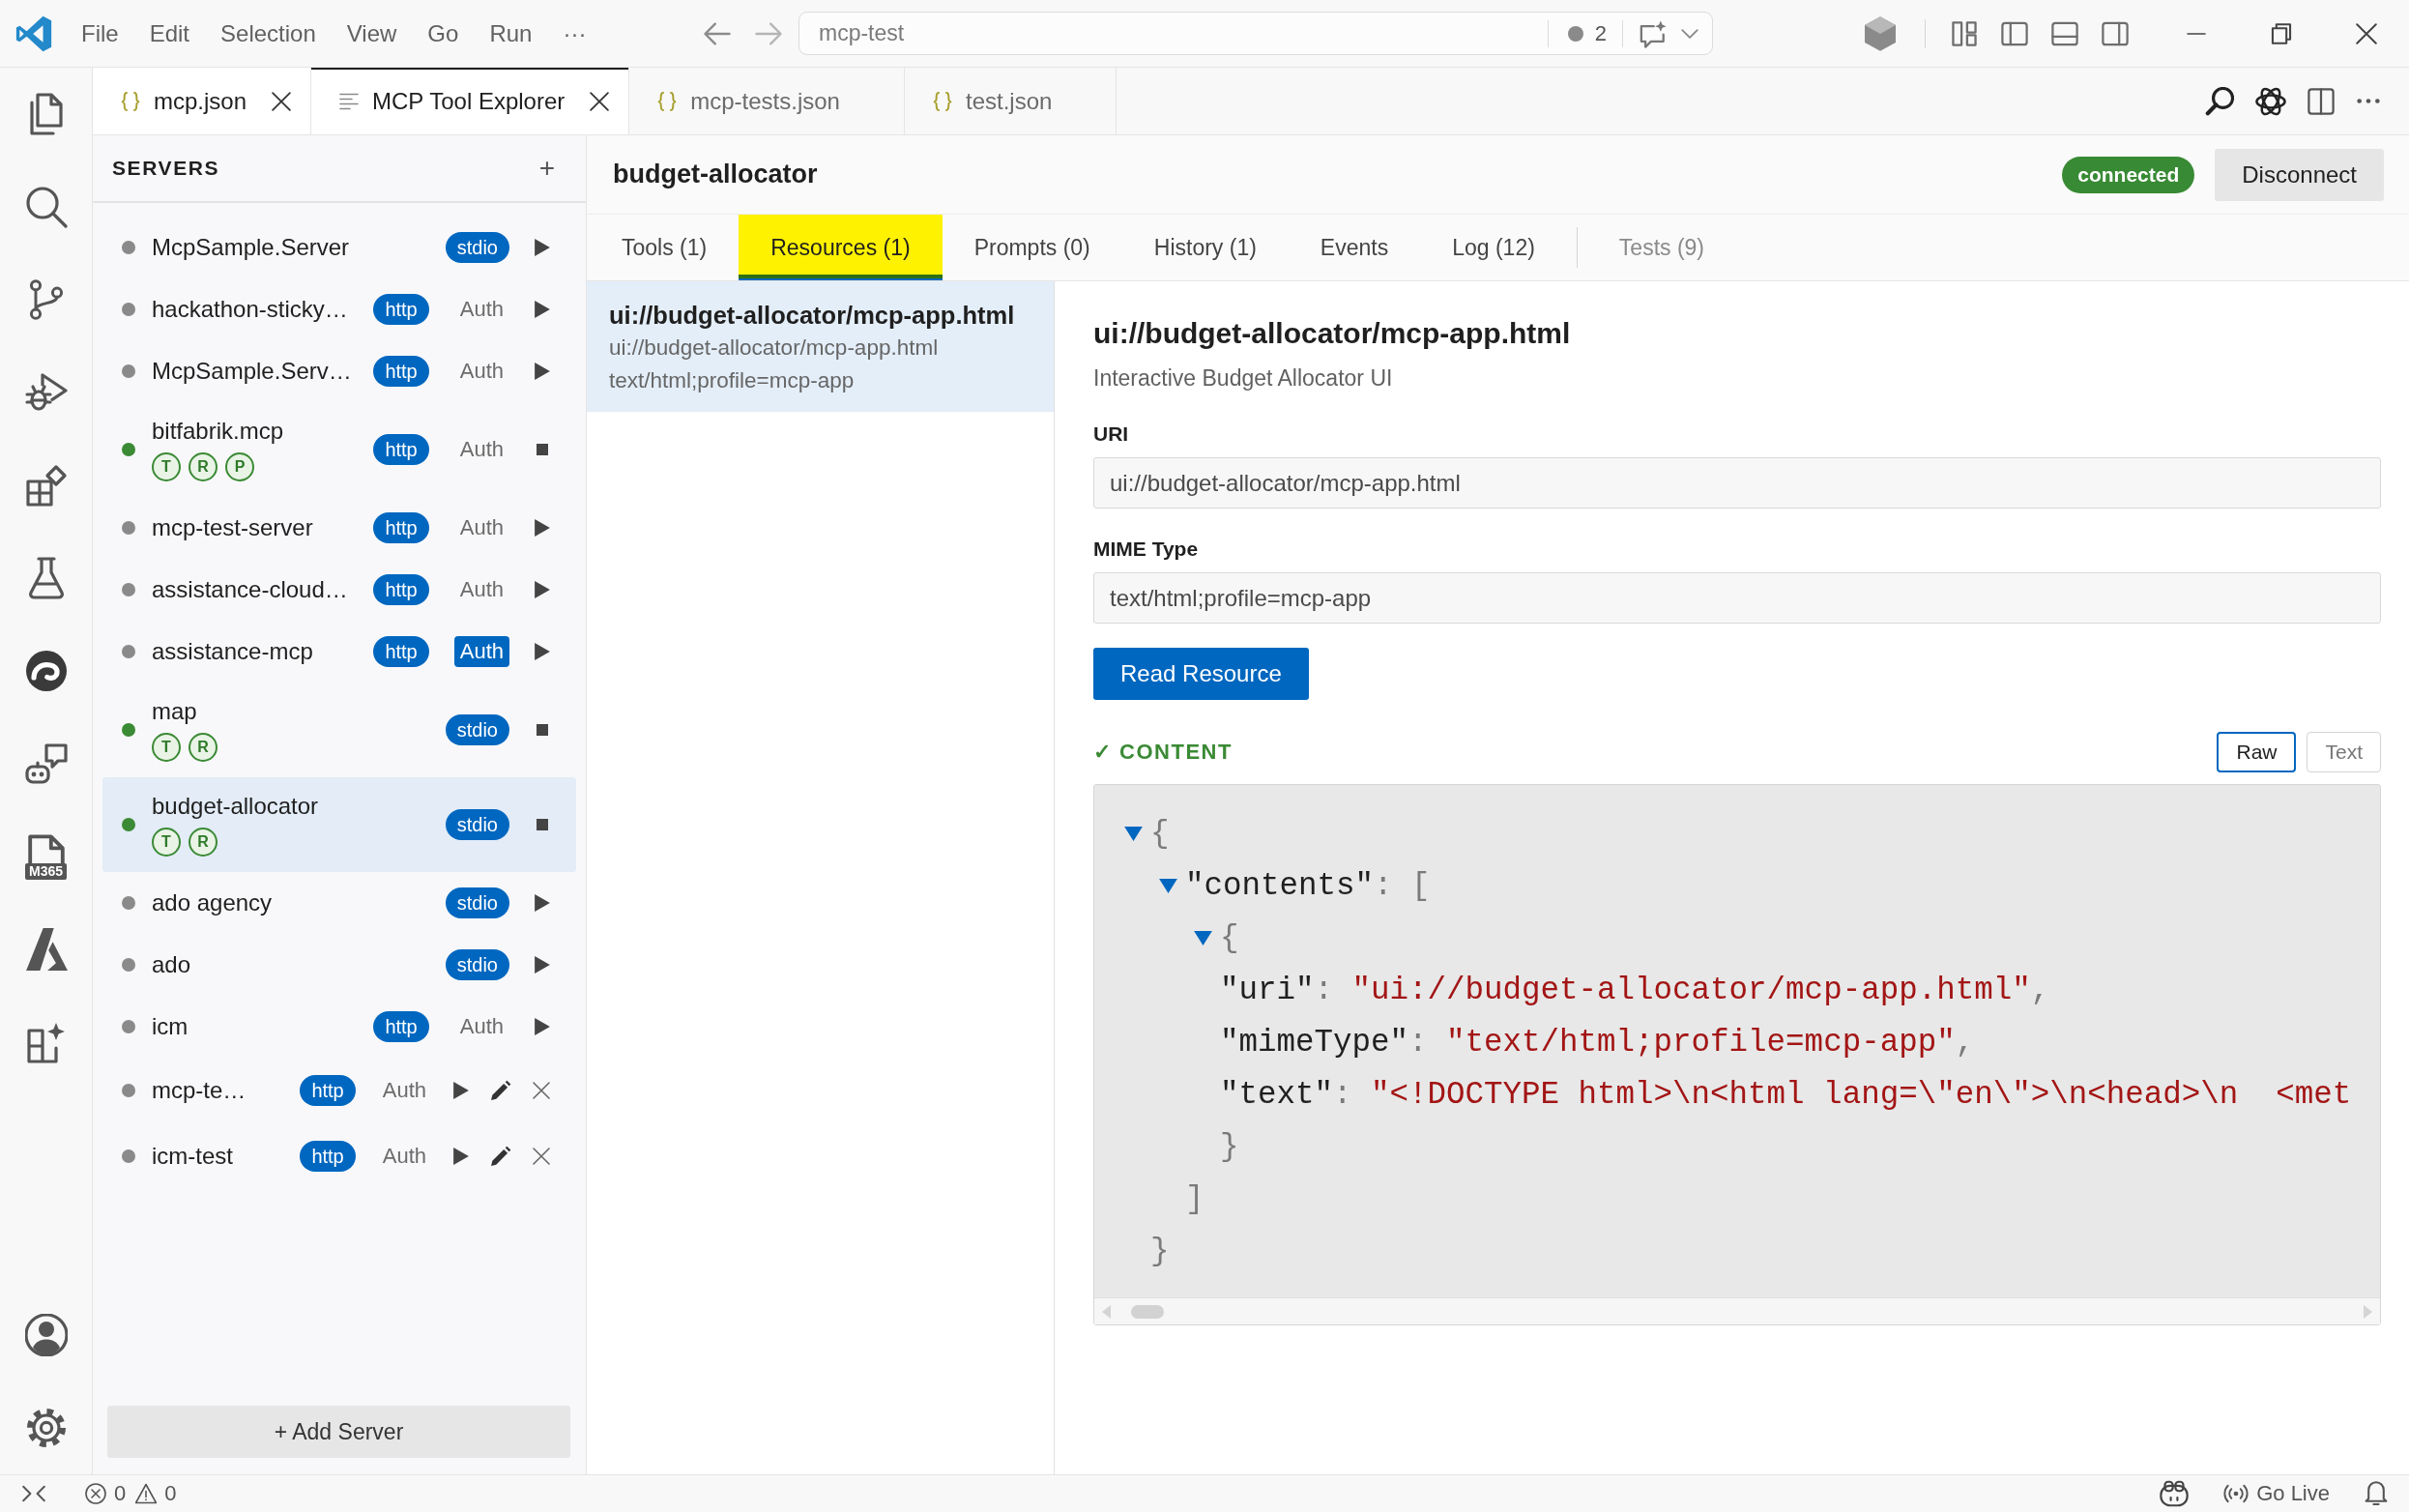  I want to click on editor-tab: mcp.json, so click(203, 101).